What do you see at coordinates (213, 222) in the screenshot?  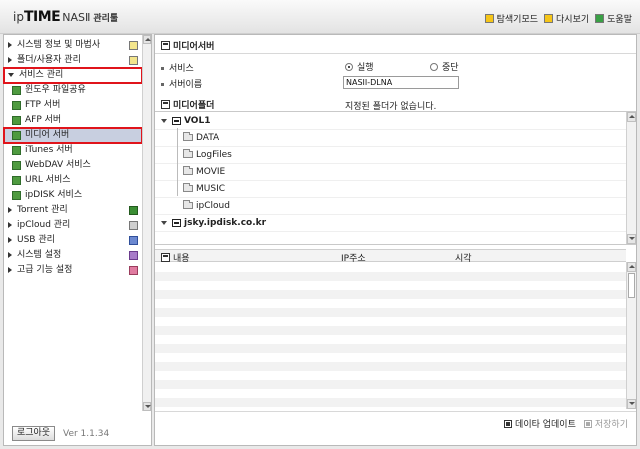 I see `tree-node-remote: jsky.ipdisk.co.kr` at bounding box center [213, 222].